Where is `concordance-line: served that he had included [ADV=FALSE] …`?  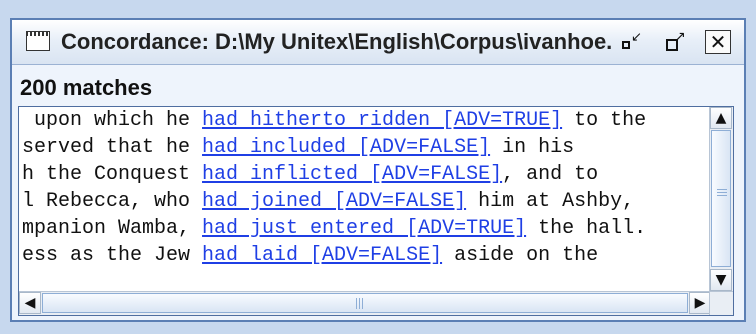
concordance-line: served that he had included [ADV=FALSE] … is located at coordinates (366, 147).